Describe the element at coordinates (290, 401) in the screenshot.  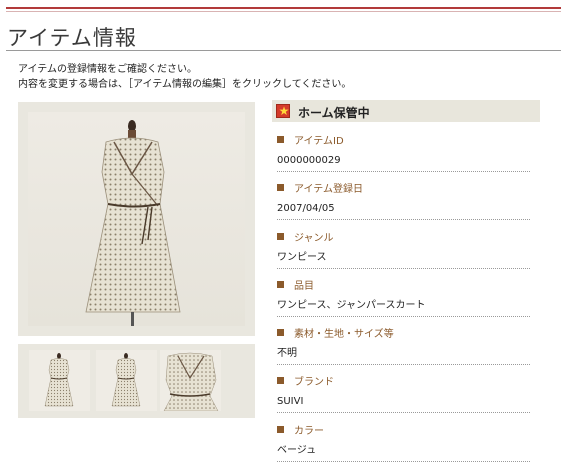
I see `field-value: SUIVI` at that location.